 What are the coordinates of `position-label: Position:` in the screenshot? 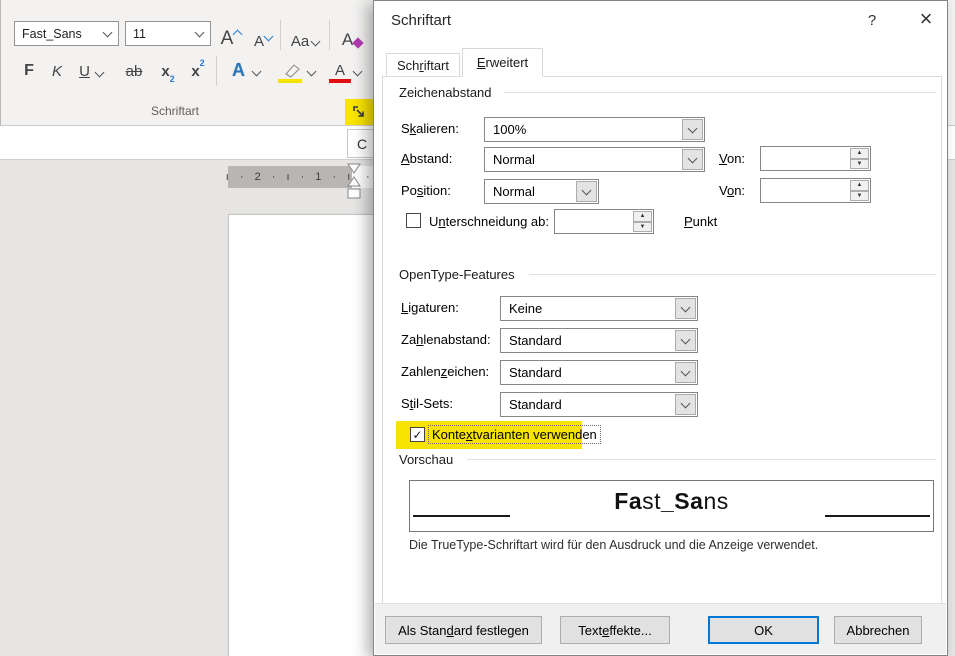 It's located at (426, 190).